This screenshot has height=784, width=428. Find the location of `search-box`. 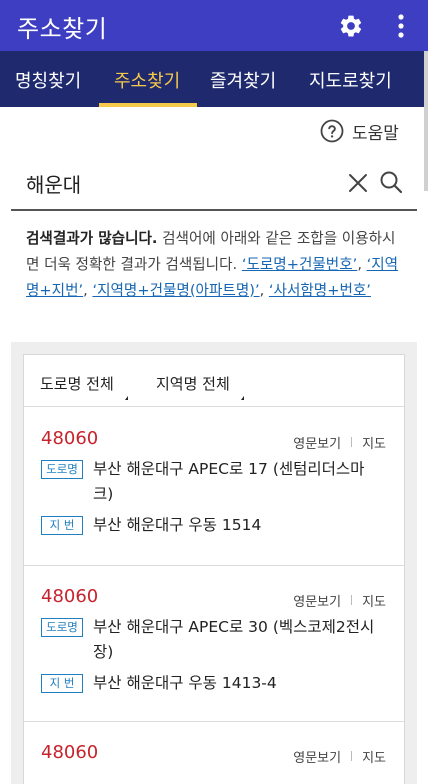

search-box is located at coordinates (214, 184).